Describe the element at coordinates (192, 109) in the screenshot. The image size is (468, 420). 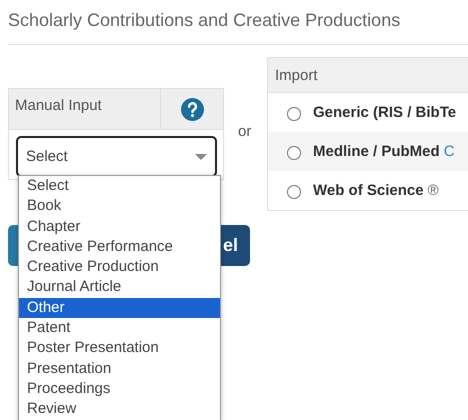
I see `help-icon` at that location.